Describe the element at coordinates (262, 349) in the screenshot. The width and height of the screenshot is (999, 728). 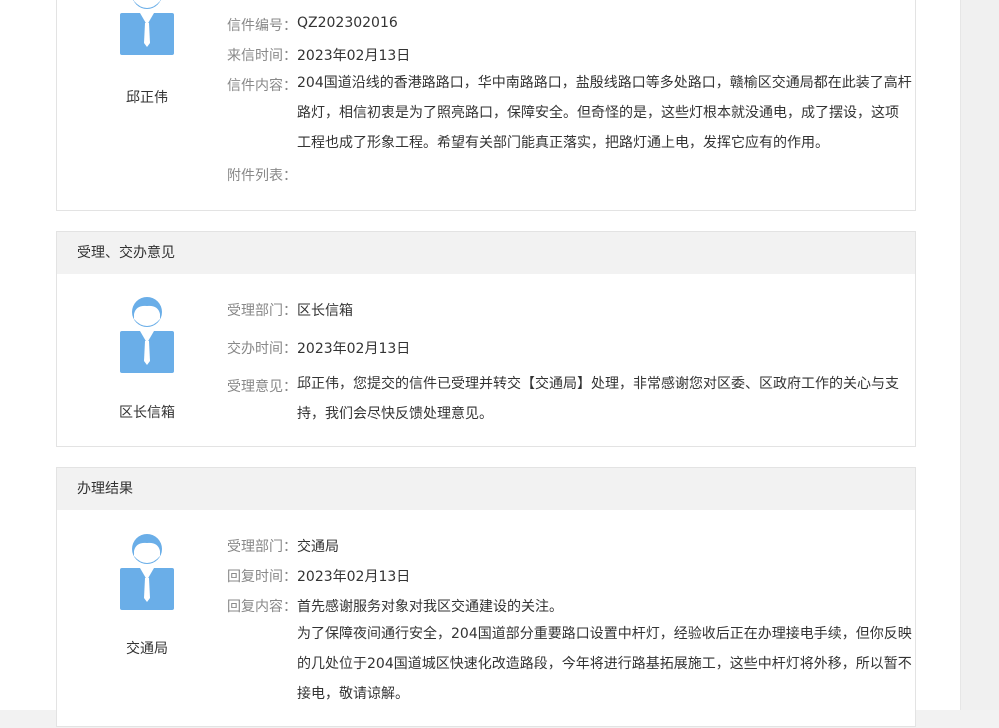
I see `field-label: 交办时间：` at that location.